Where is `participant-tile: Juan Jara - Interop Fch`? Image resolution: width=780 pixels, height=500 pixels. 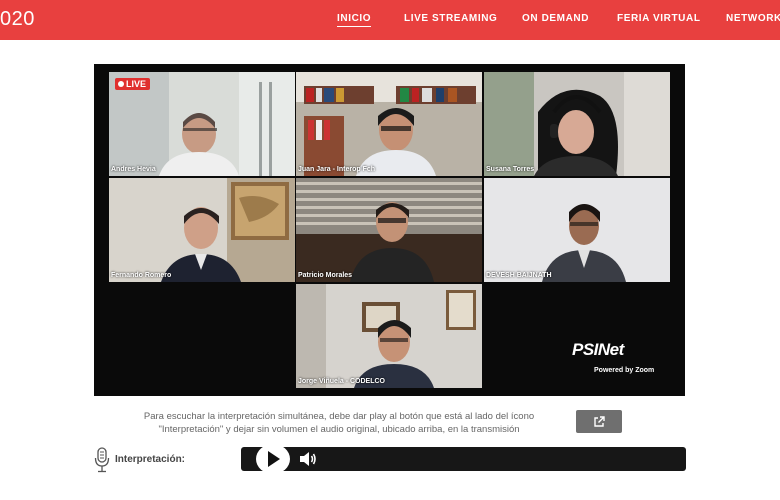
participant-tile: Juan Jara - Interop Fch is located at coordinates (389, 124).